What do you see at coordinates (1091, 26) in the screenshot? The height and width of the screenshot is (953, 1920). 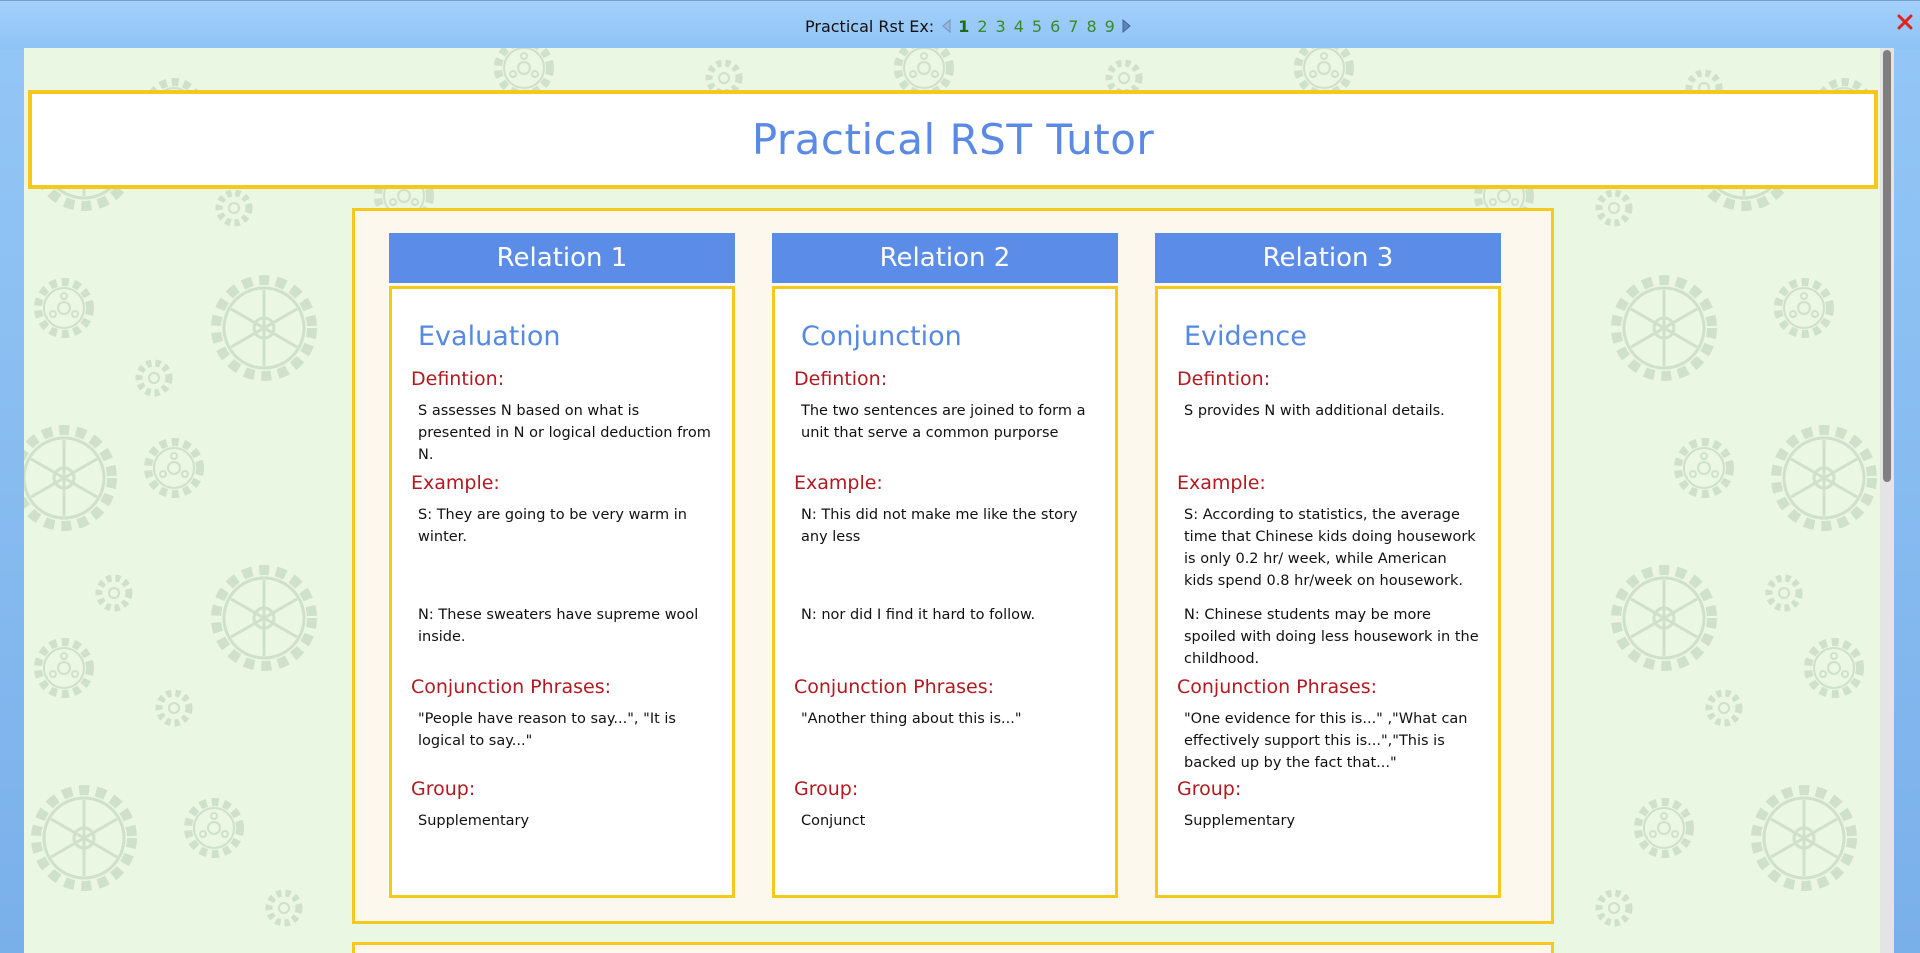 I see `page-link-8: 8` at bounding box center [1091, 26].